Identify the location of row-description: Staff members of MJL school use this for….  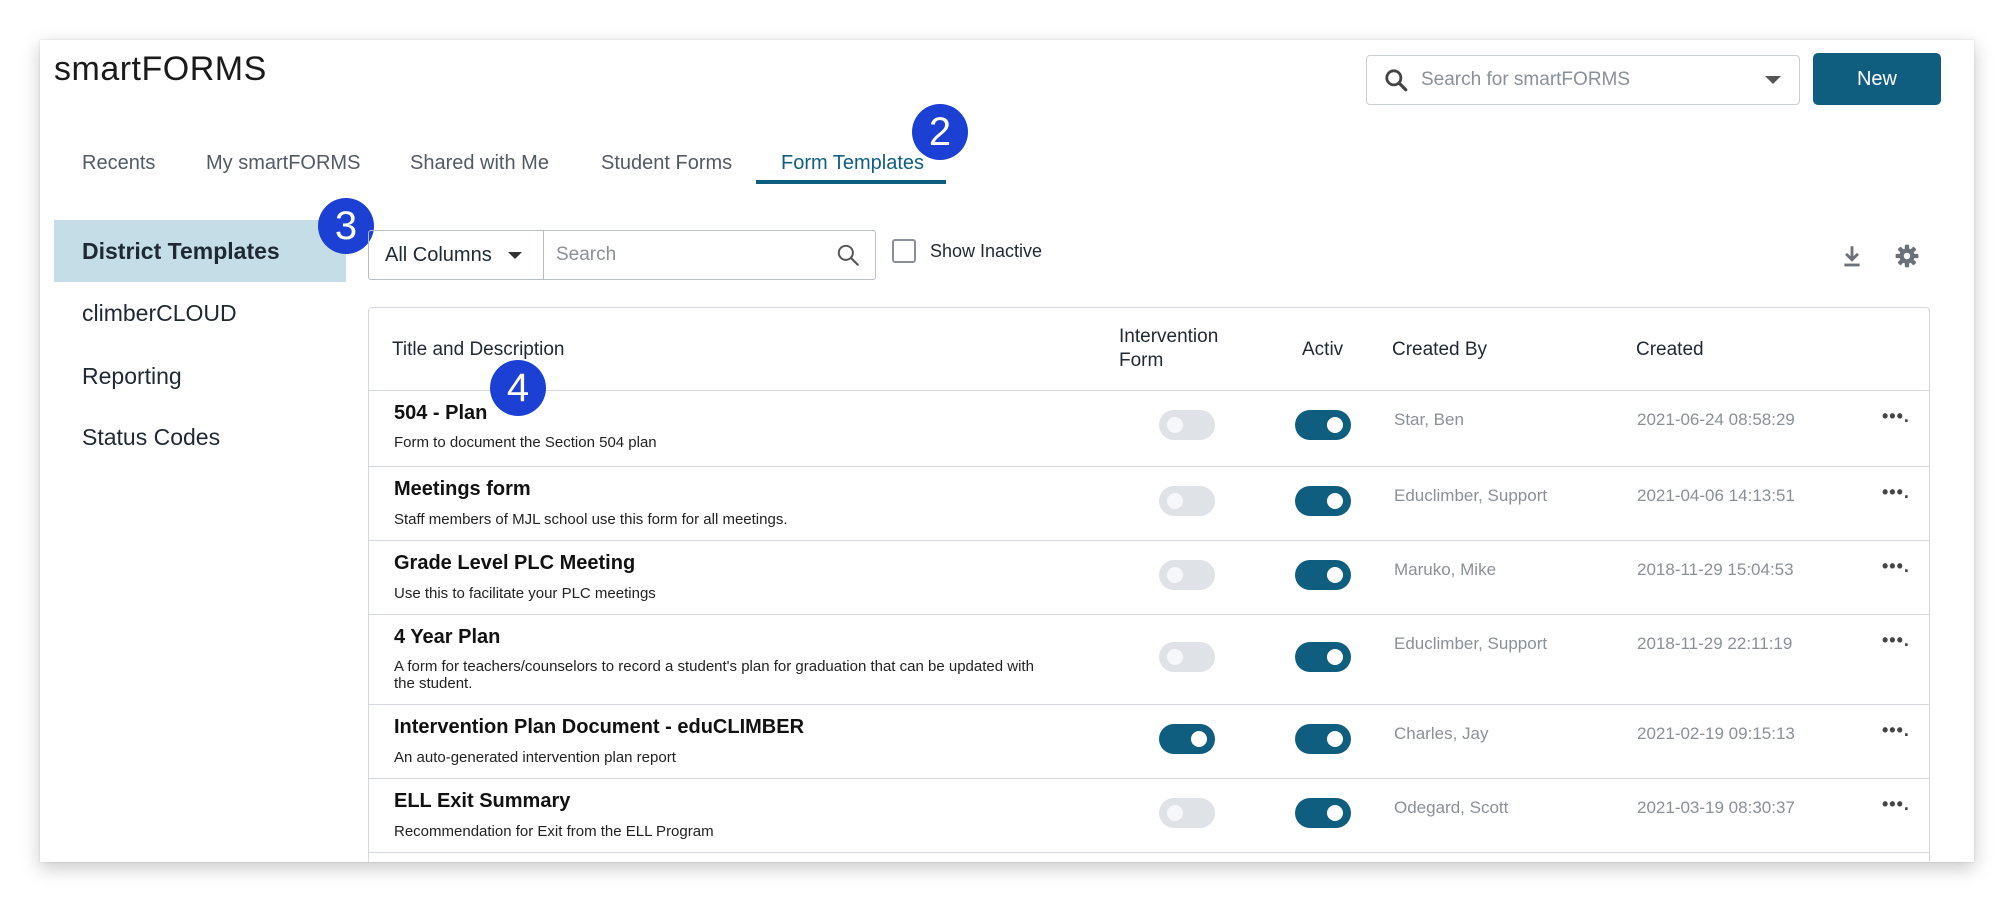
(591, 519).